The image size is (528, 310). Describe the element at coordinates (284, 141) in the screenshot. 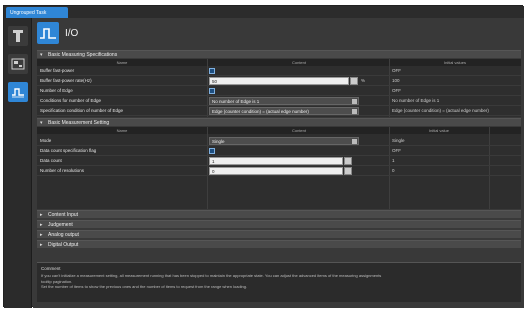

I see `mode-select: Single` at that location.